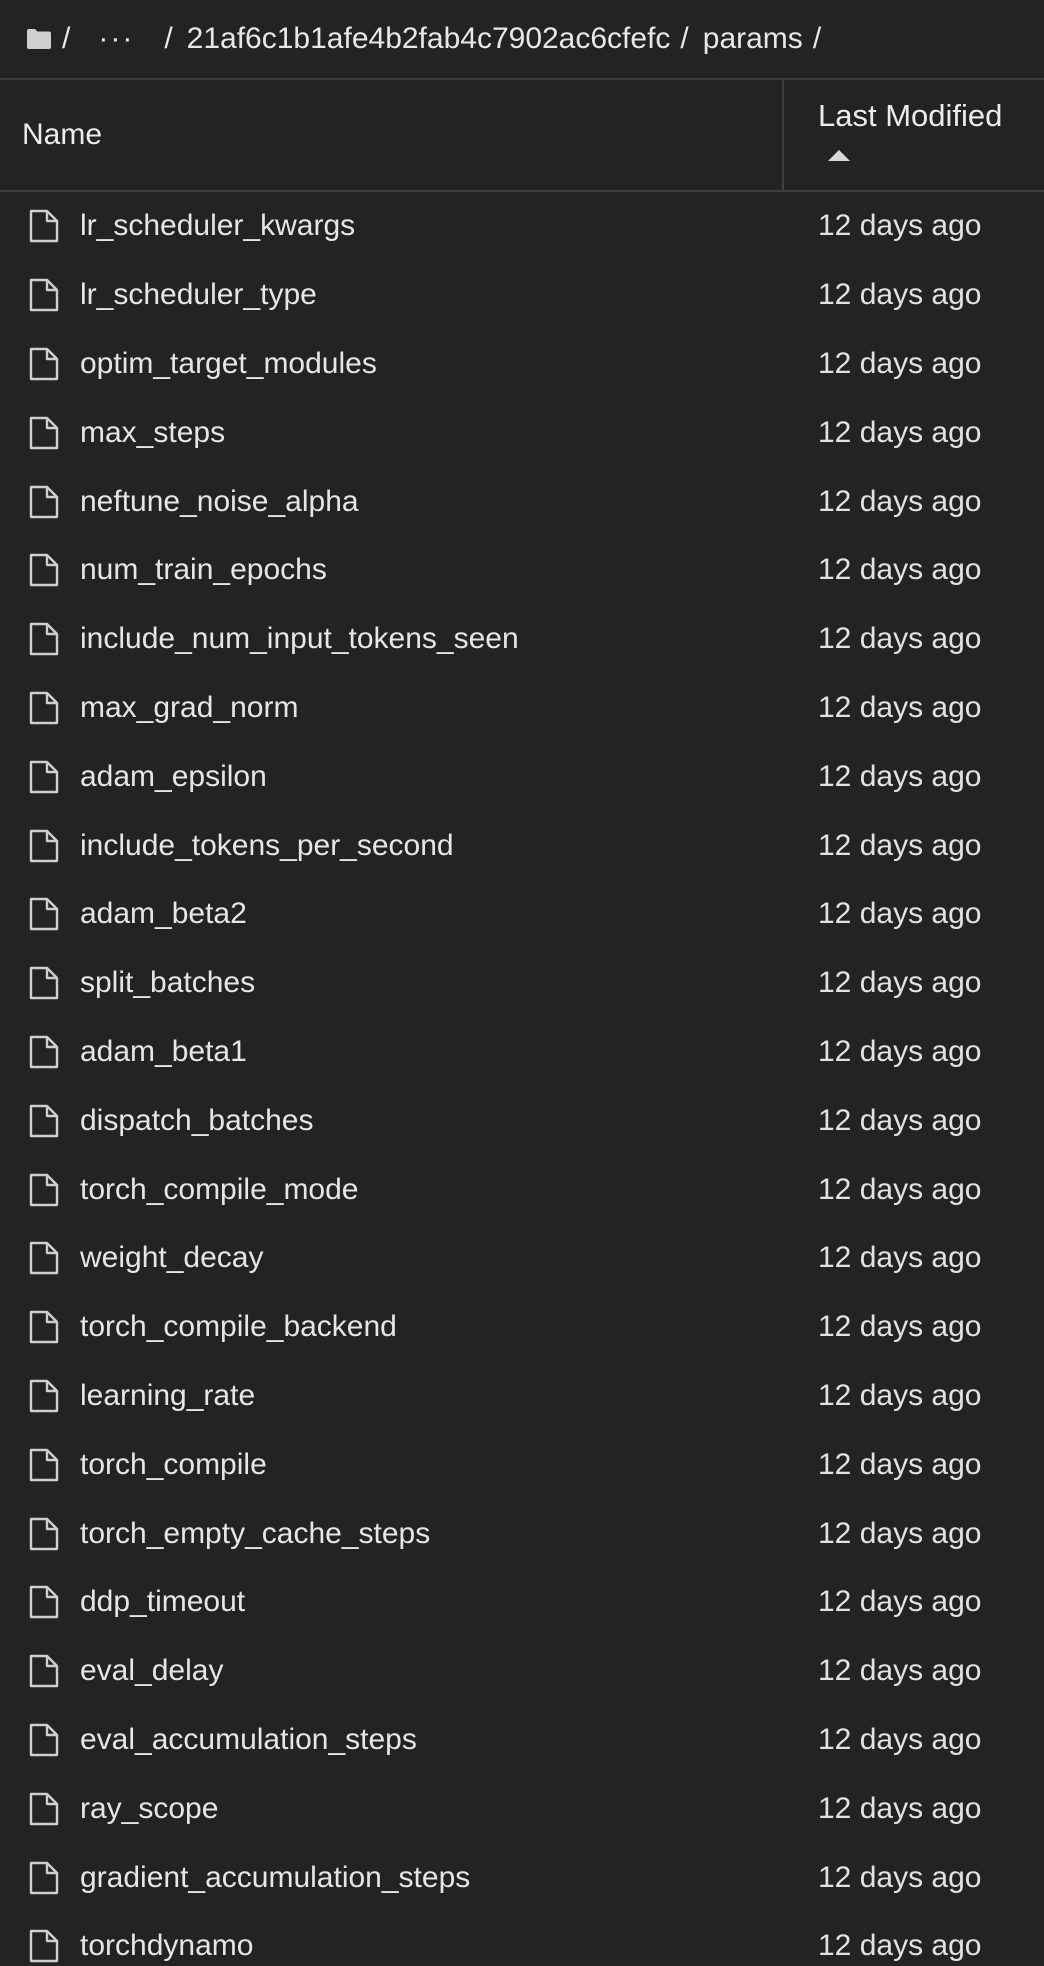 This screenshot has width=1044, height=1966. Describe the element at coordinates (445, 1534) in the screenshot. I see `file-name: torch_empty_cache_steps` at that location.